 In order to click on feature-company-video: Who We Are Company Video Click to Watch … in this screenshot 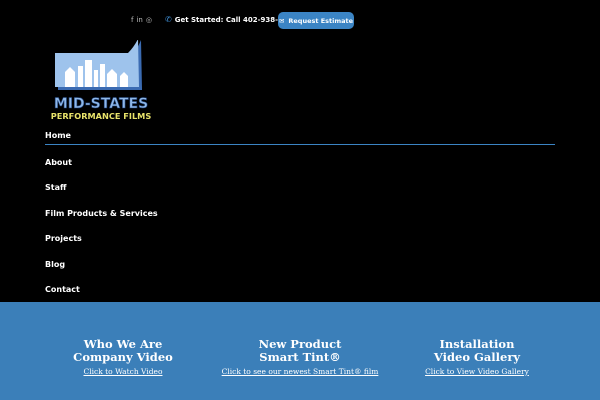, I will do `click(123, 357)`.